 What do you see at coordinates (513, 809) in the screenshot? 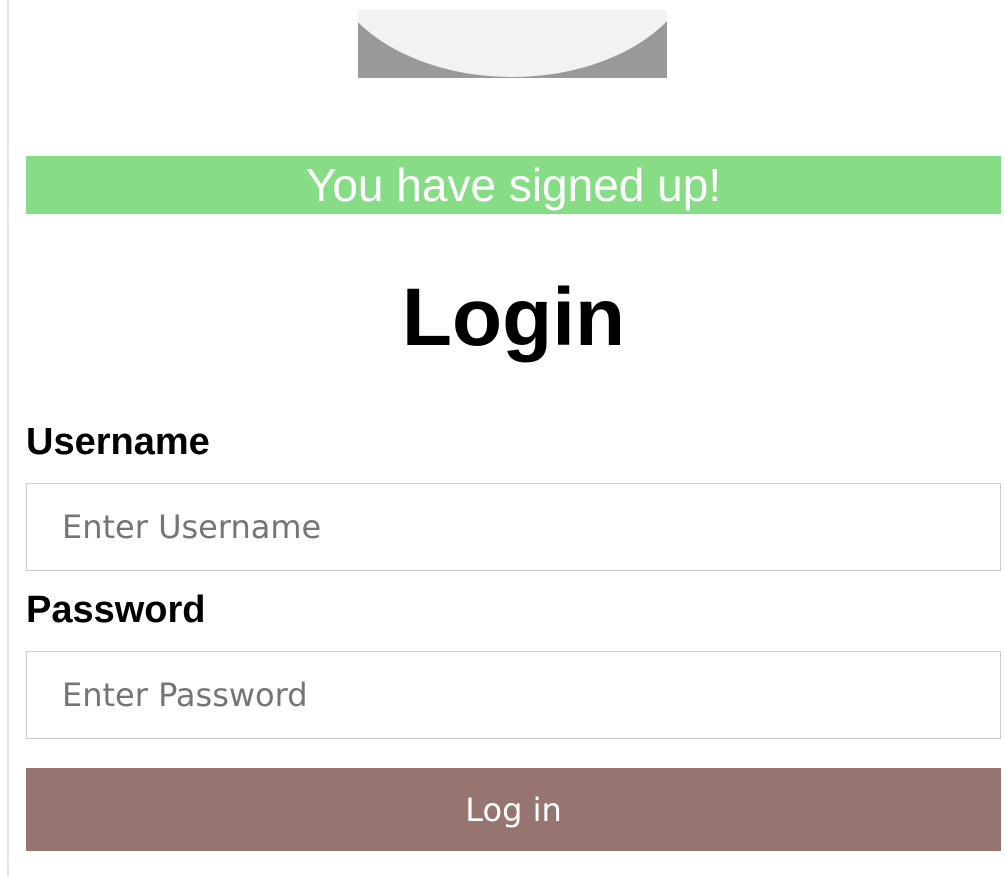
I see `login-button: Log in` at bounding box center [513, 809].